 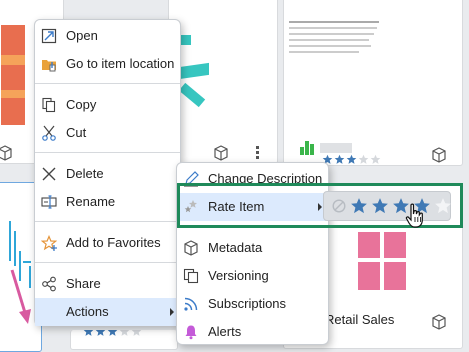 I want to click on menu-item-add-to-favorites: Add to Favorites, so click(x=107, y=243).